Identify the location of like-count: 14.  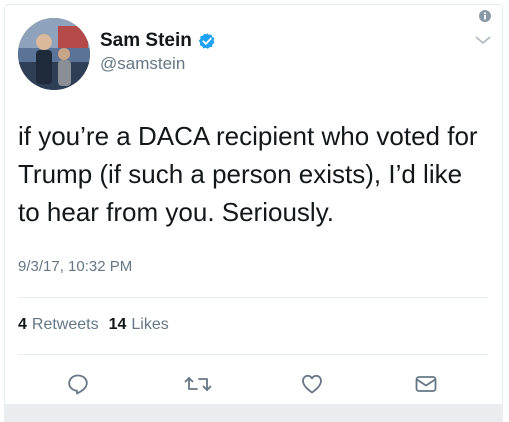
(117, 324).